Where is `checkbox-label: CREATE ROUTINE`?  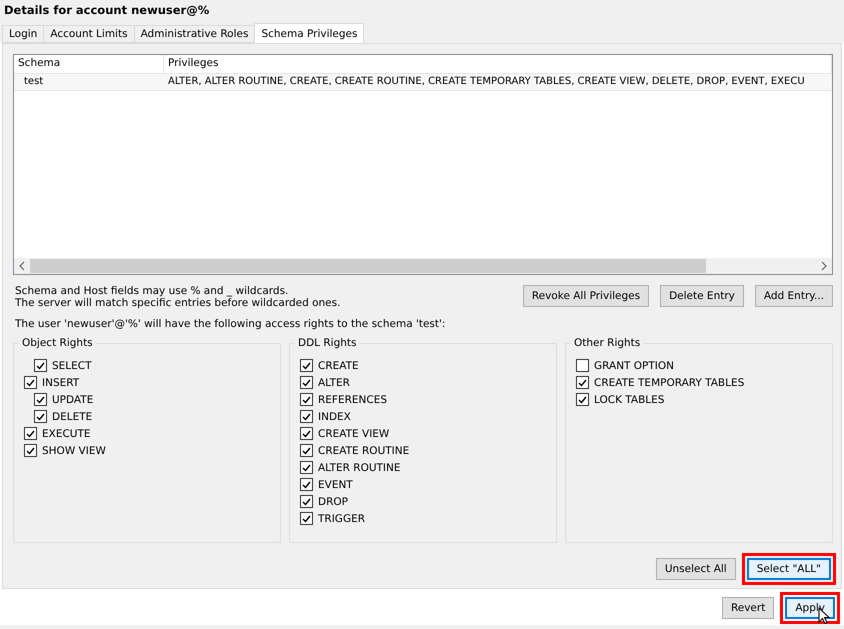
checkbox-label: CREATE ROUTINE is located at coordinates (364, 450).